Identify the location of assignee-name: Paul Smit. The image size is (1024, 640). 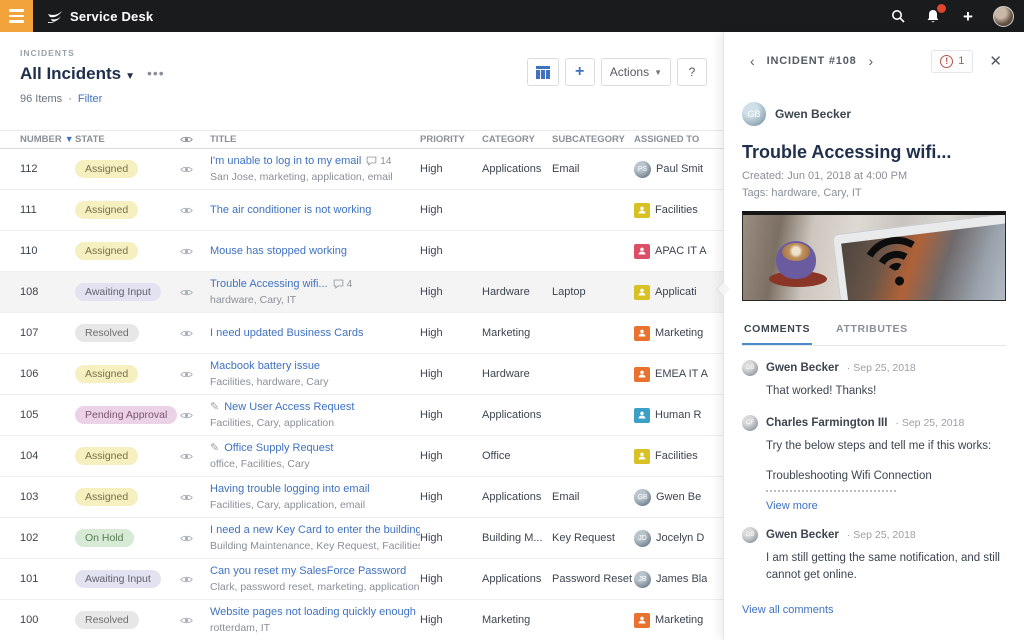
(680, 169).